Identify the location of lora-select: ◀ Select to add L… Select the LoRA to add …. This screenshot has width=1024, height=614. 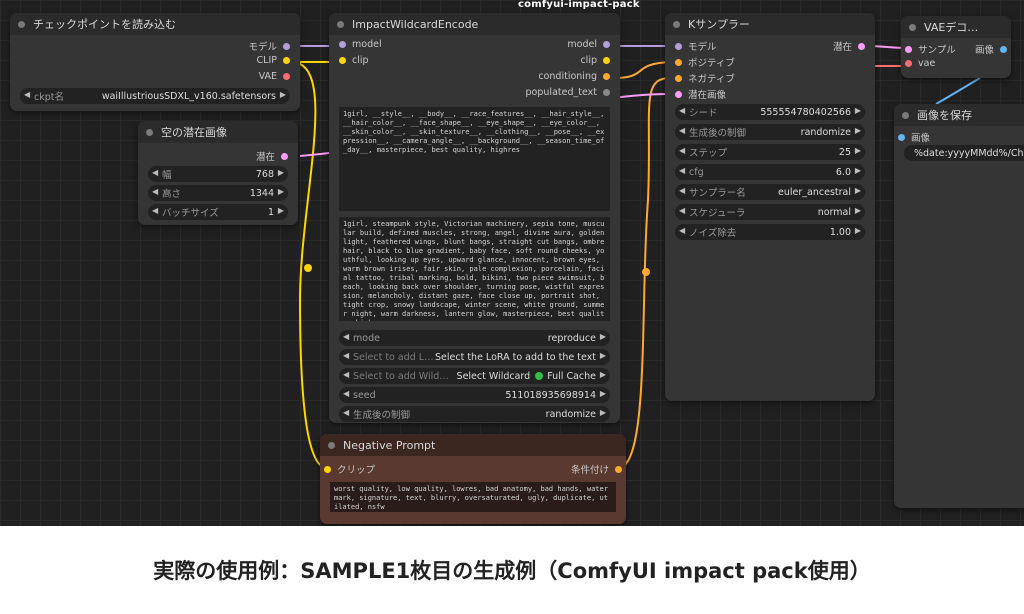
(474, 357).